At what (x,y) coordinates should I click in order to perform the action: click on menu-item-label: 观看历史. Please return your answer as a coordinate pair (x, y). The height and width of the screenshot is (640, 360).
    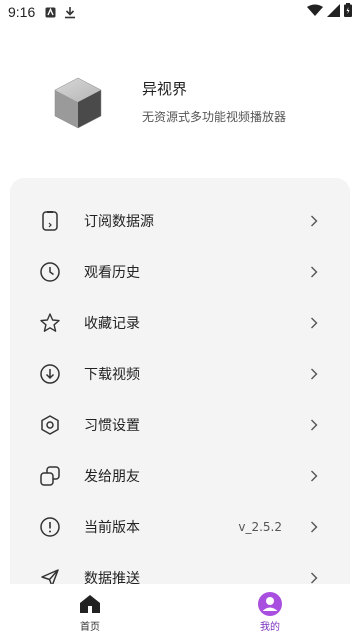
    Looking at the image, I should click on (112, 272).